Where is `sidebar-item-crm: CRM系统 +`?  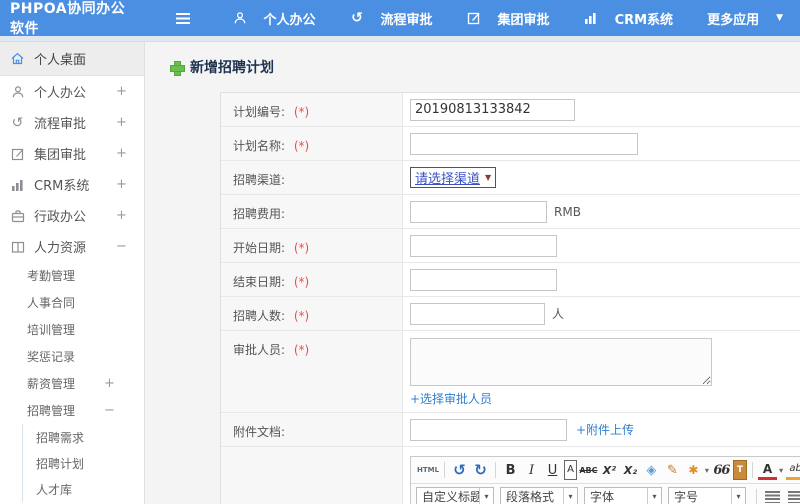 sidebar-item-crm: CRM系统 + is located at coordinates (72, 184).